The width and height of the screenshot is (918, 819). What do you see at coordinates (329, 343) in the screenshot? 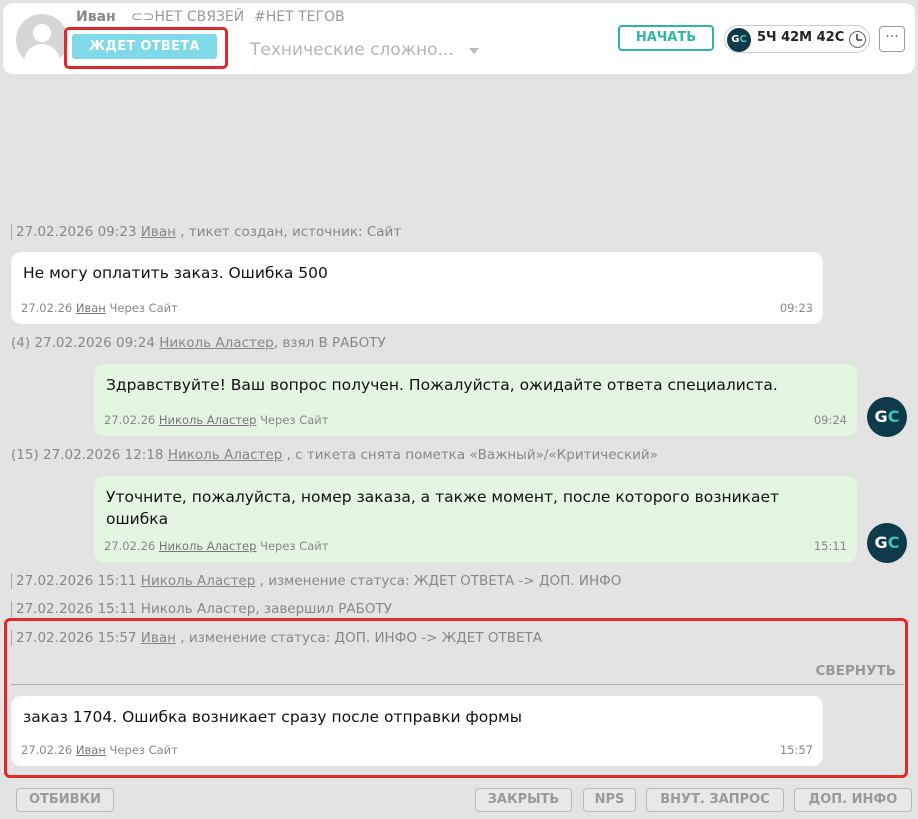
I see `event-text: , взял В РАБОТУ` at bounding box center [329, 343].